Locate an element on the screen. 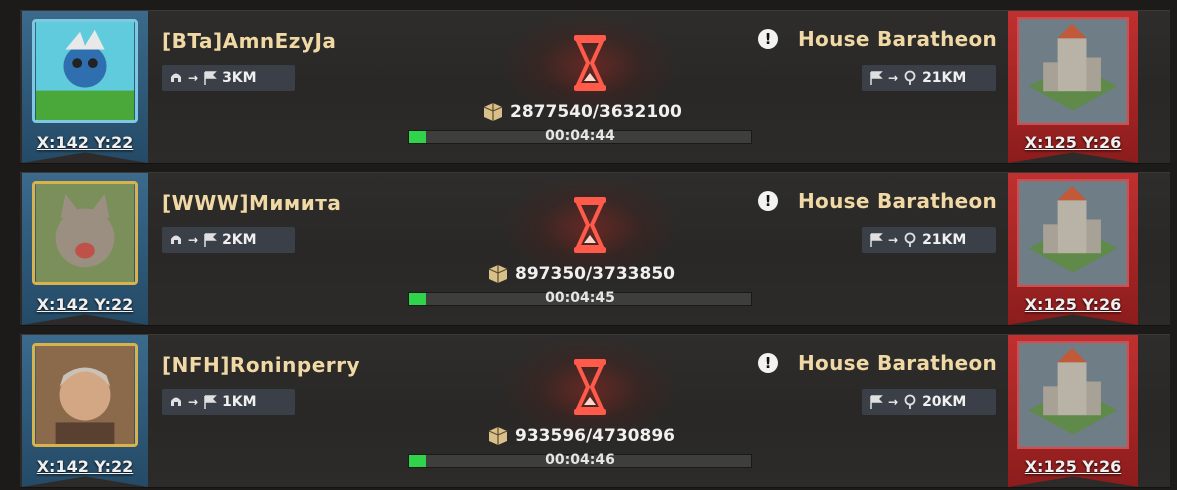  avatar-portrait-icon is located at coordinates (85, 395).